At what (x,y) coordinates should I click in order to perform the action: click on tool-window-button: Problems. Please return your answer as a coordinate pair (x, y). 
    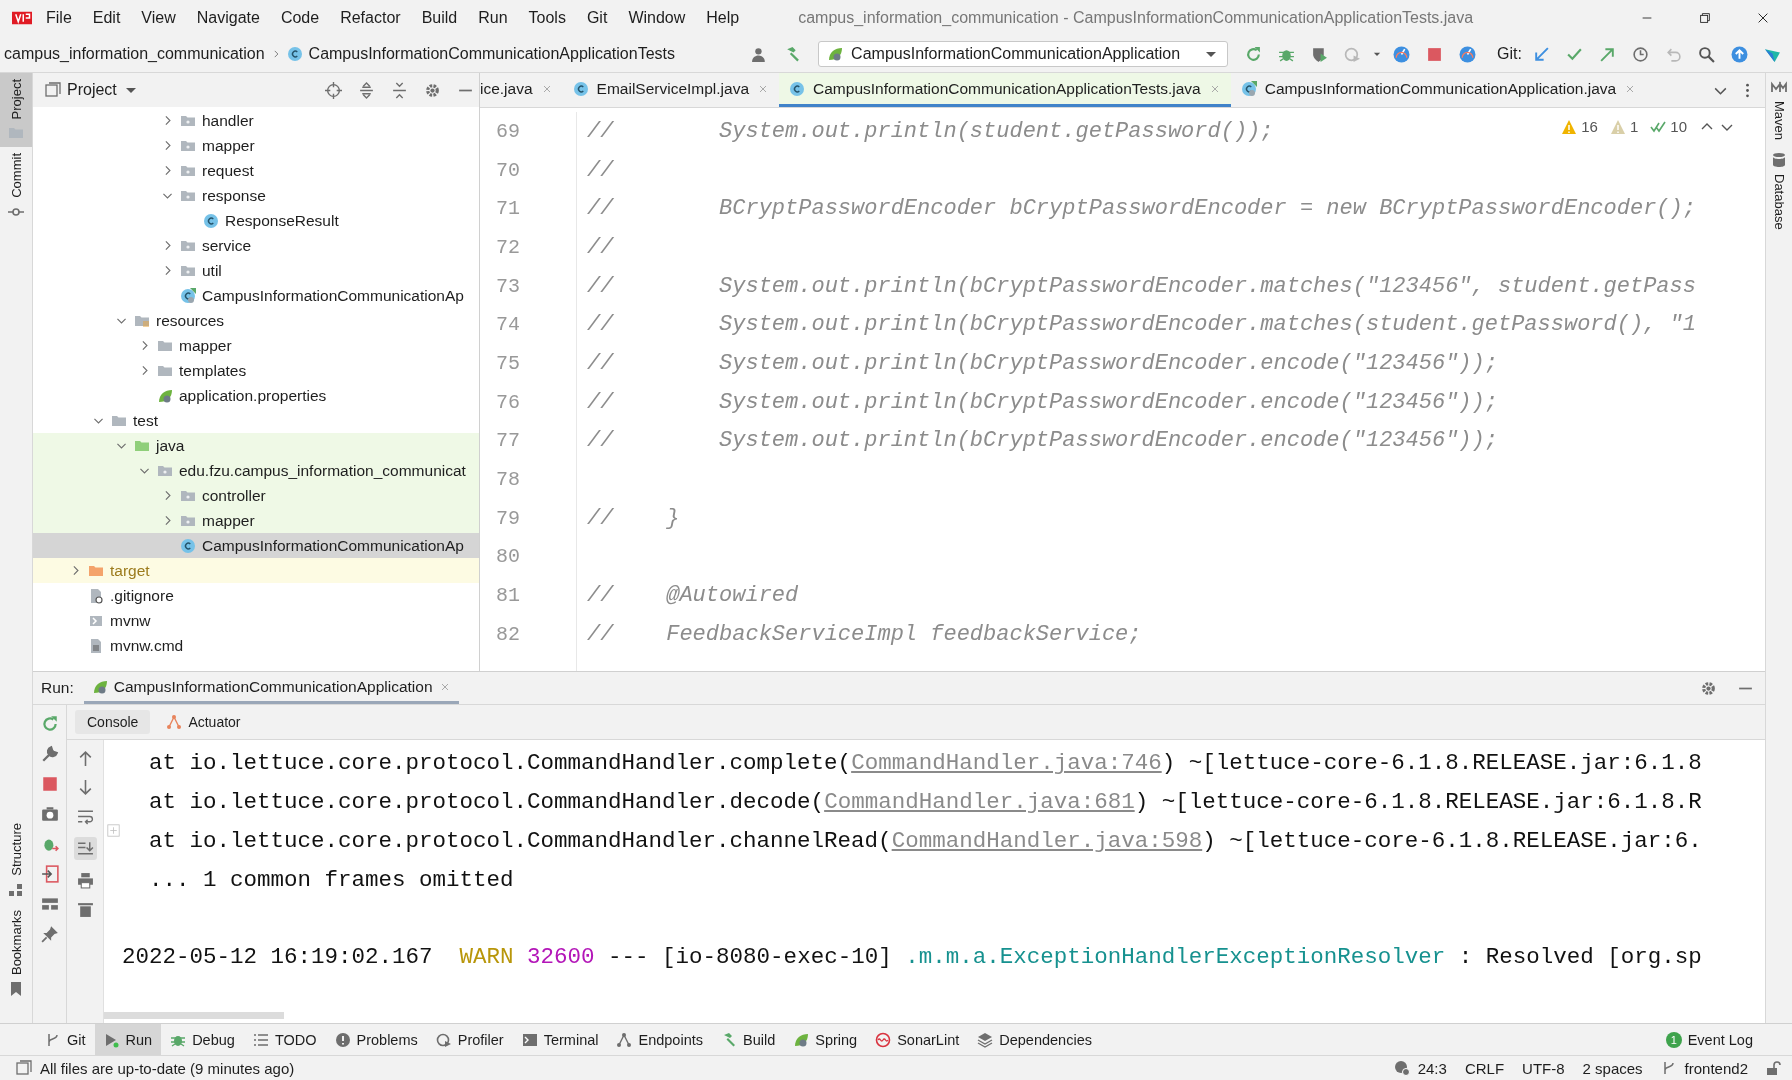
    Looking at the image, I should click on (376, 1039).